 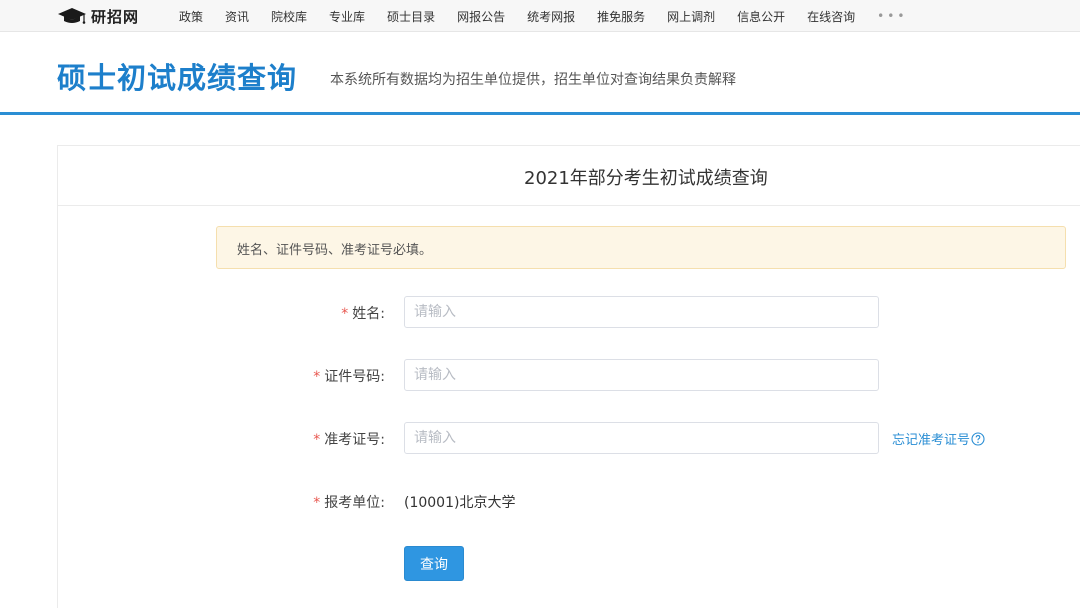 What do you see at coordinates (354, 440) in the screenshot?
I see `exam-number-label-text: 准考证号:` at bounding box center [354, 440].